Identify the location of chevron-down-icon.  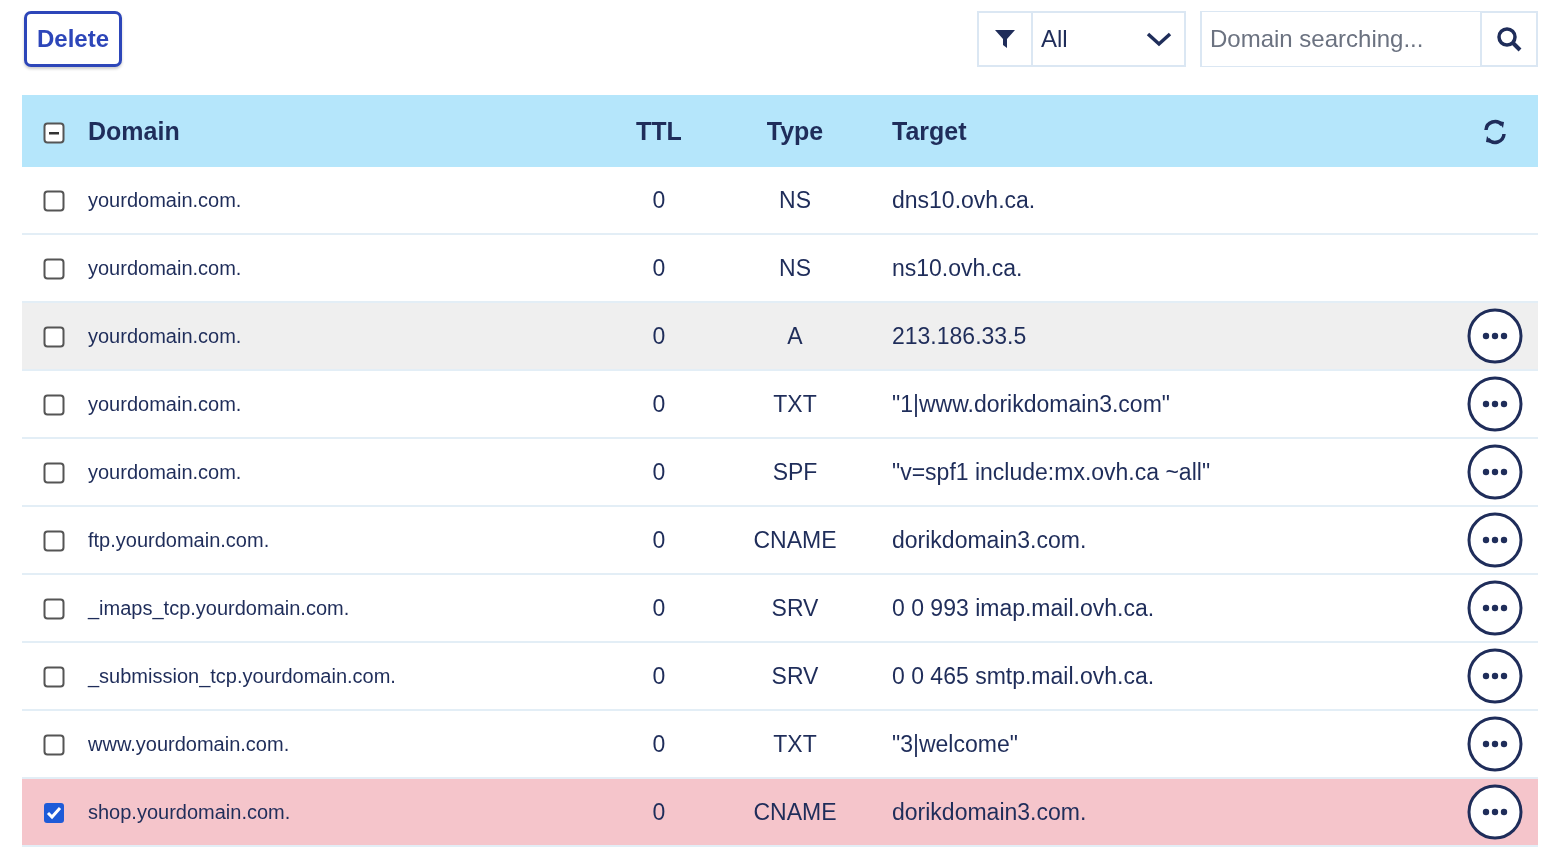
(1159, 38).